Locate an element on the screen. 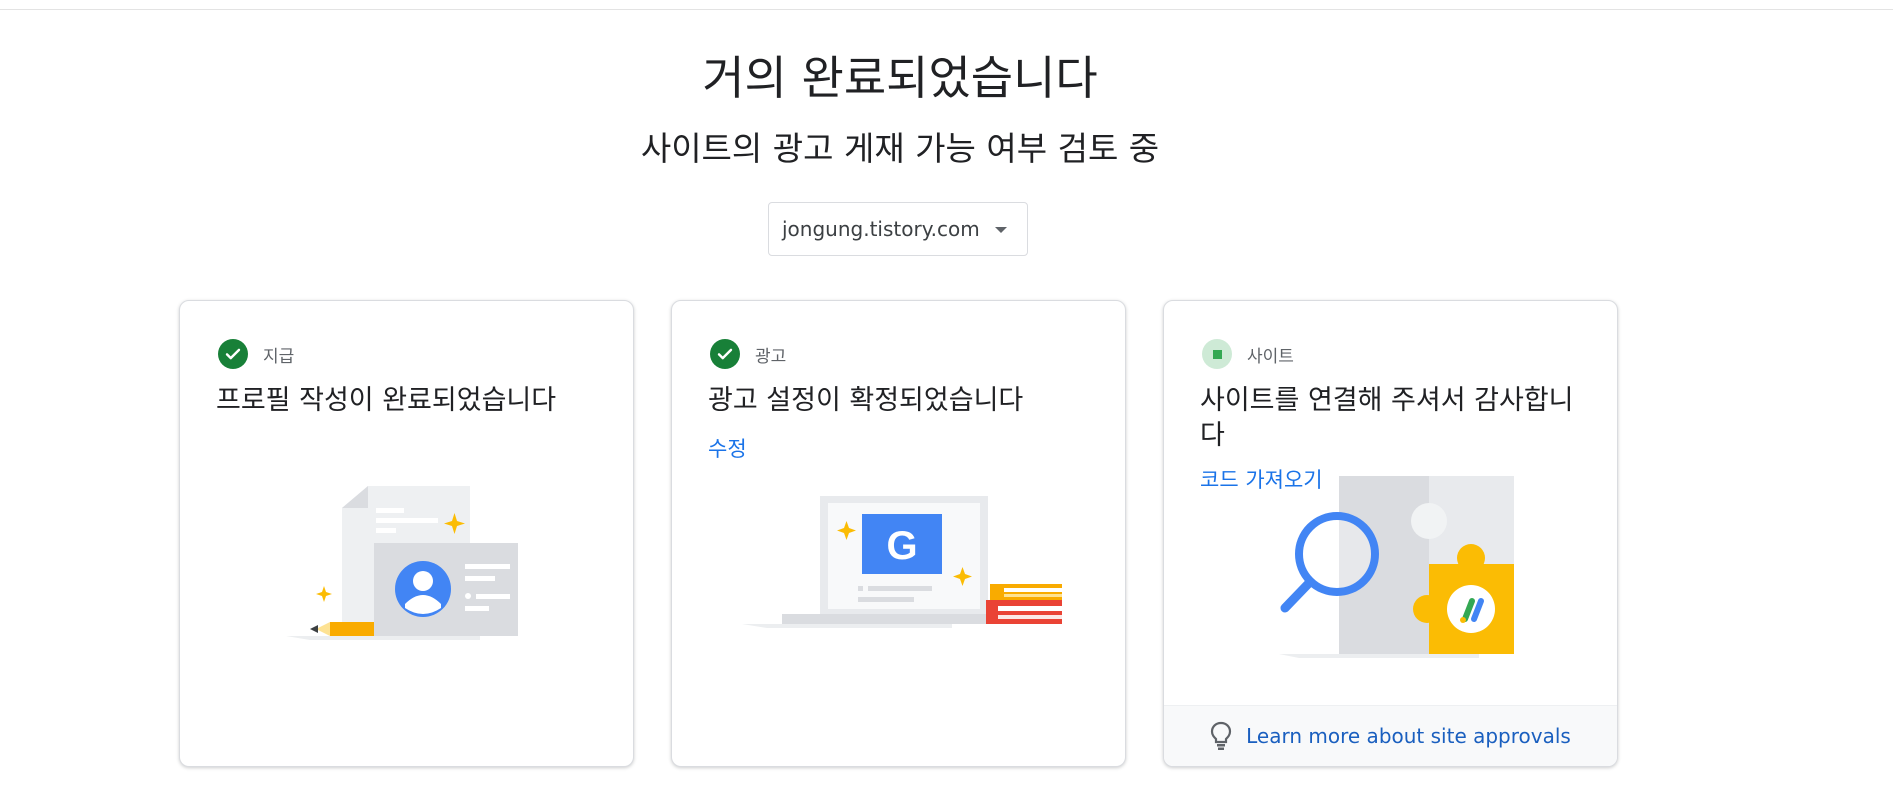 The height and width of the screenshot is (796, 1893). site-select-value: jongung.tistory.com is located at coordinates (881, 229).